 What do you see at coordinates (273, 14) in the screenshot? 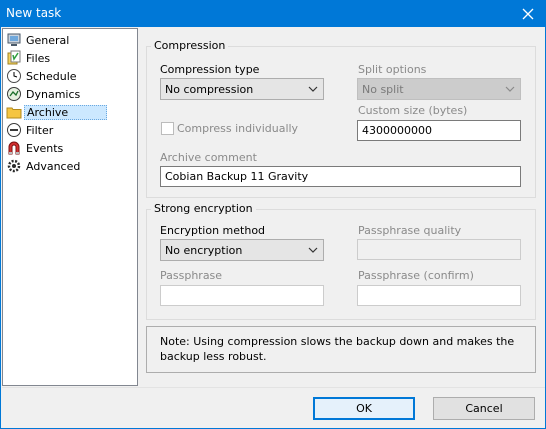
I see `title-bar: New task` at bounding box center [273, 14].